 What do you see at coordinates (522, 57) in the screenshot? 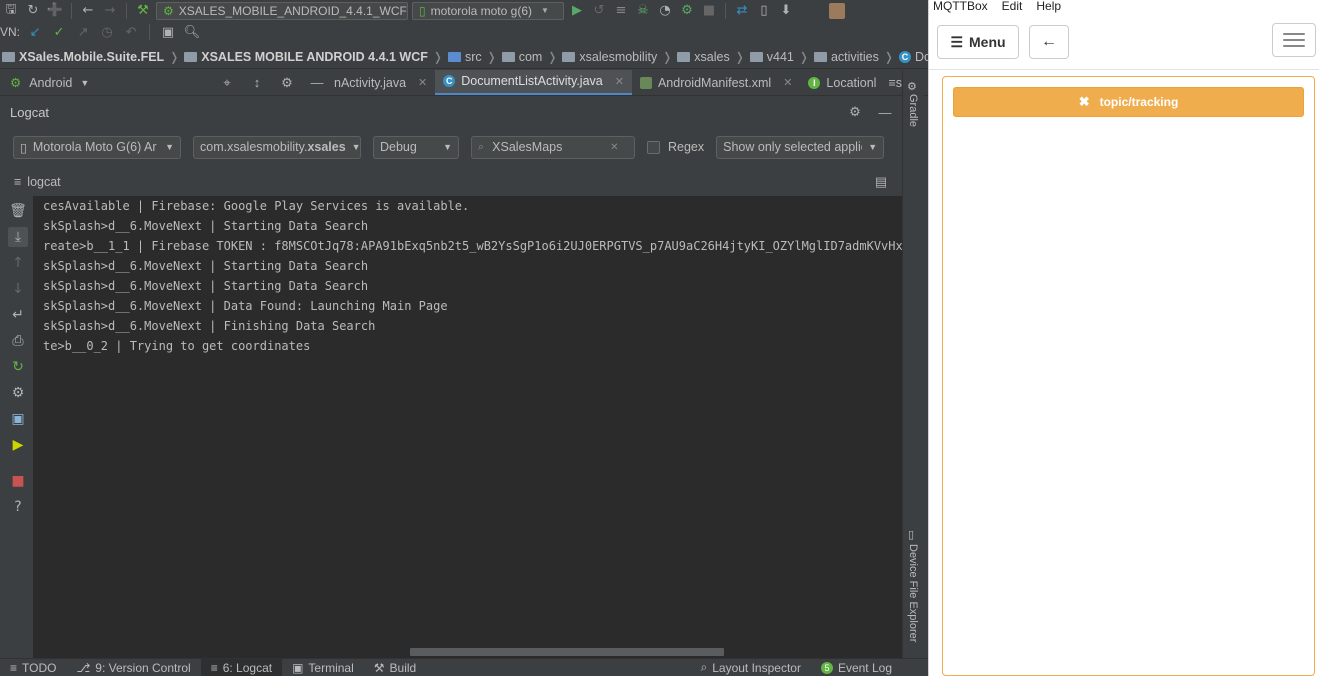
I see `breadcrumb-item-com: com` at bounding box center [522, 57].